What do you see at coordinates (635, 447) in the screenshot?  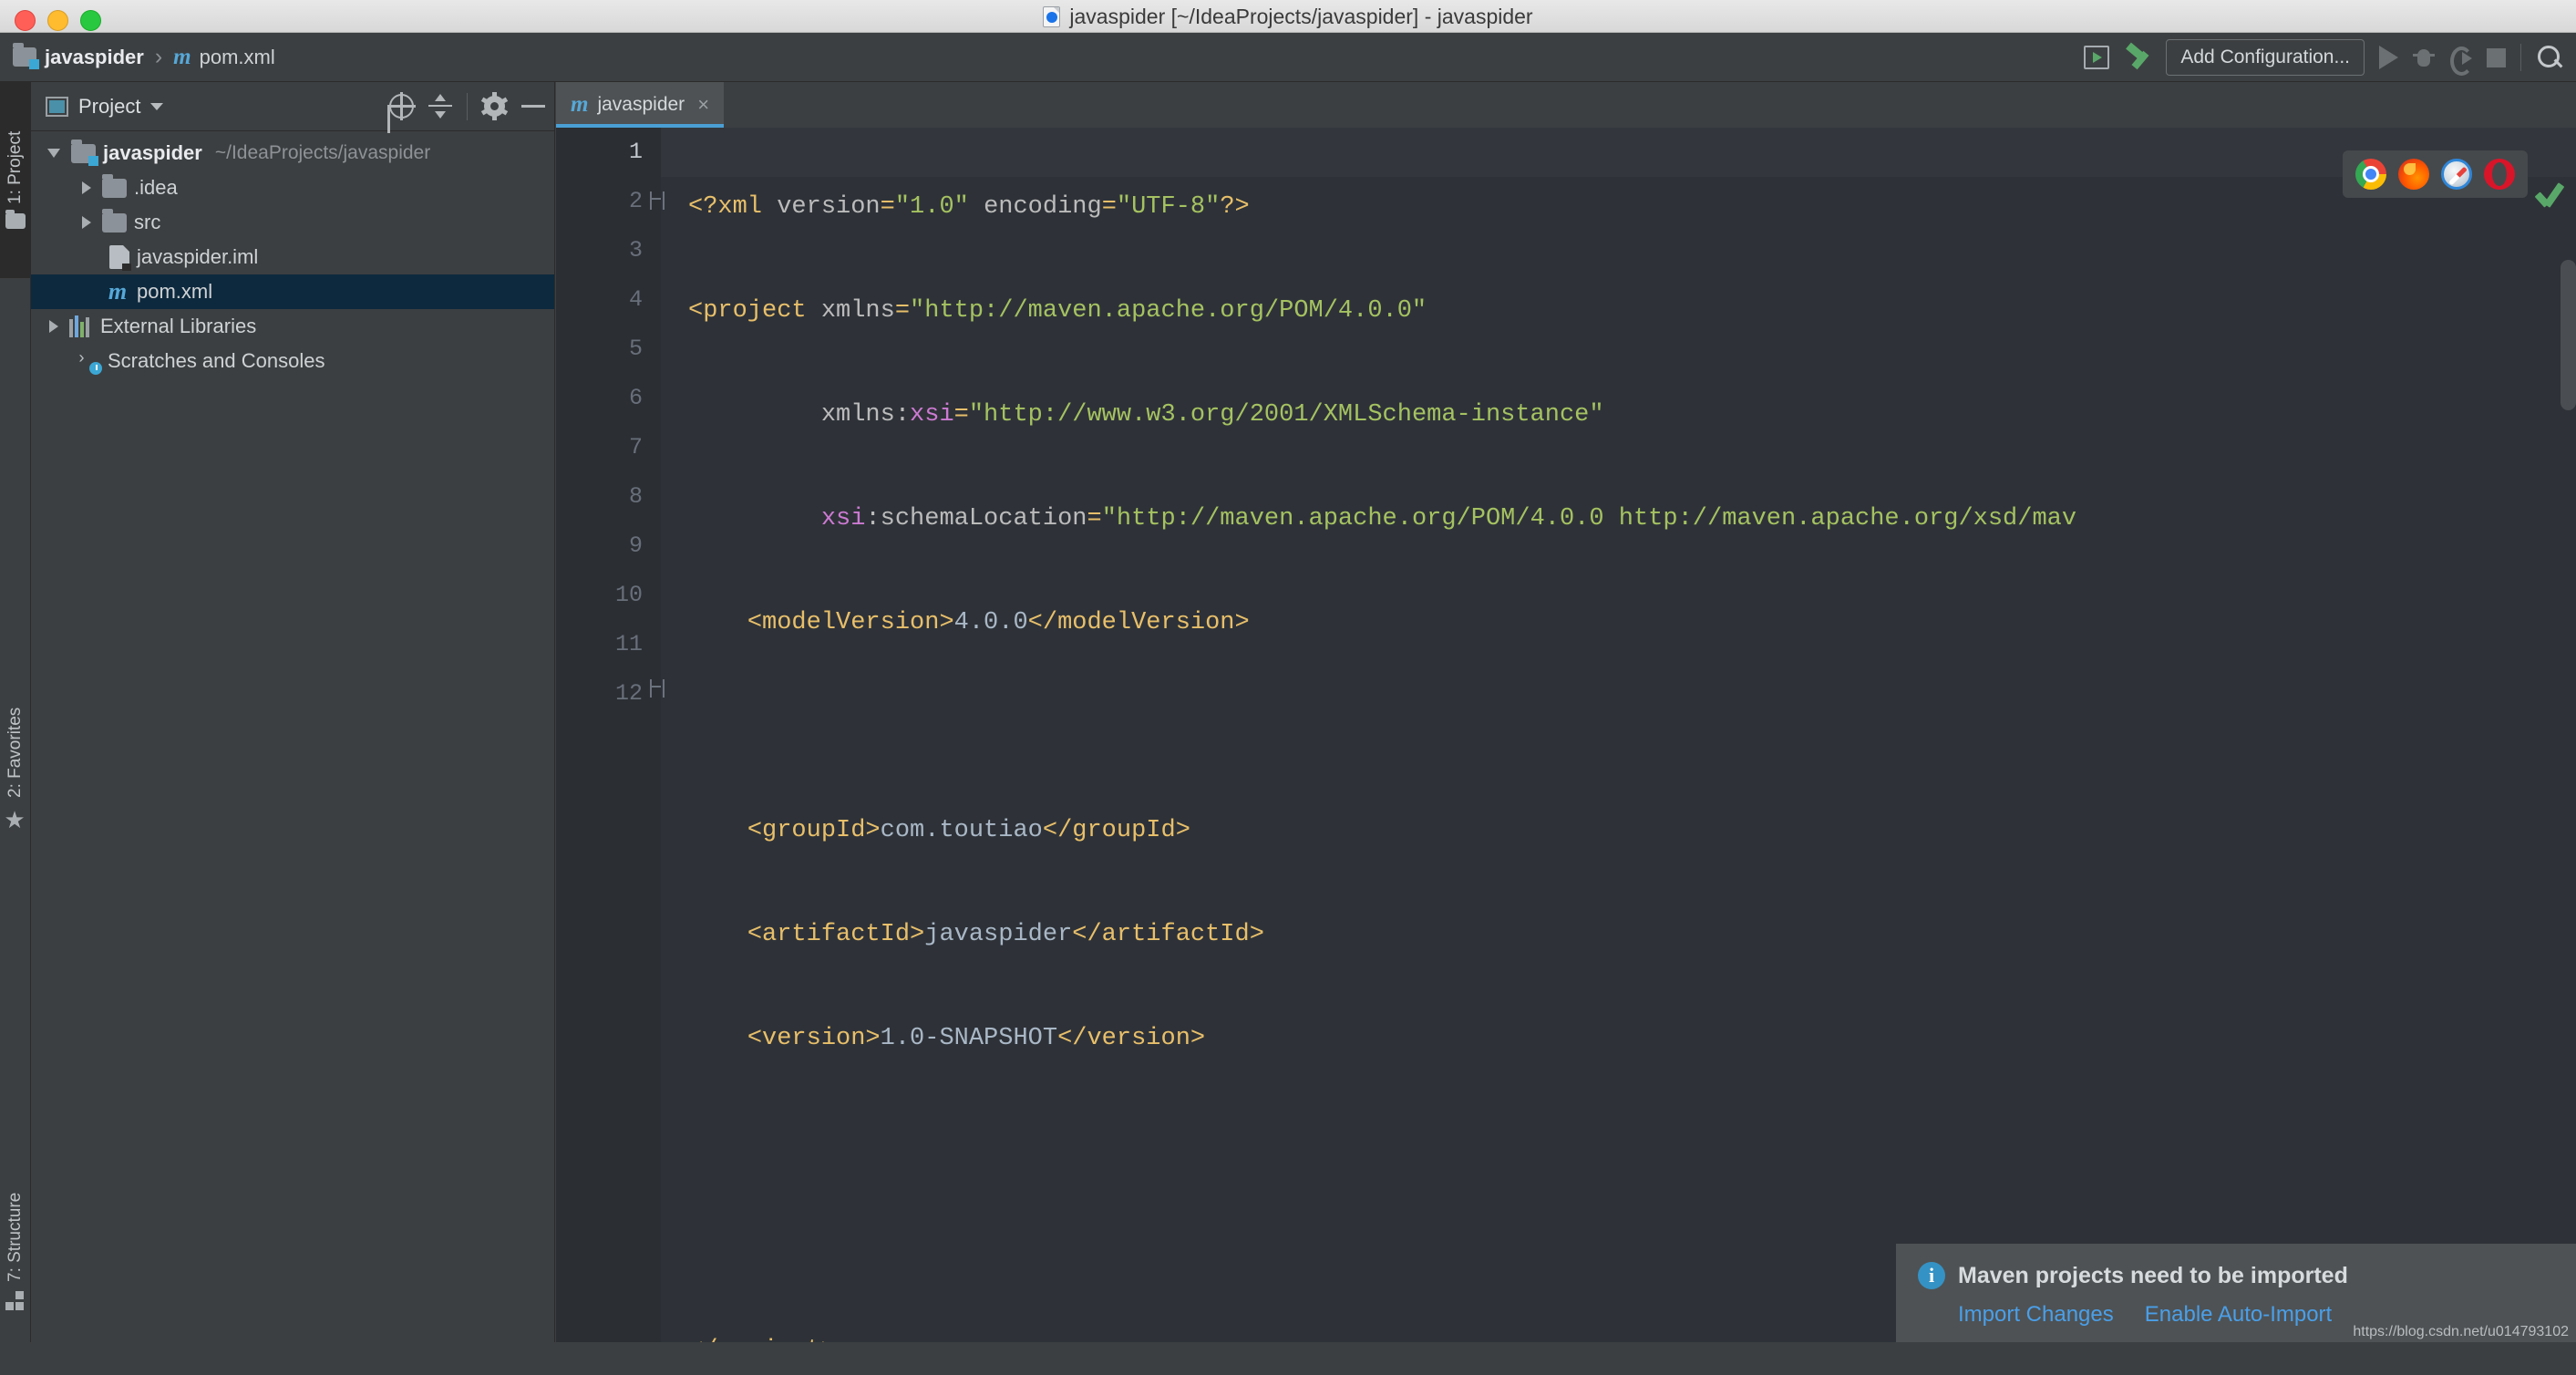 I see `line-number: 7` at bounding box center [635, 447].